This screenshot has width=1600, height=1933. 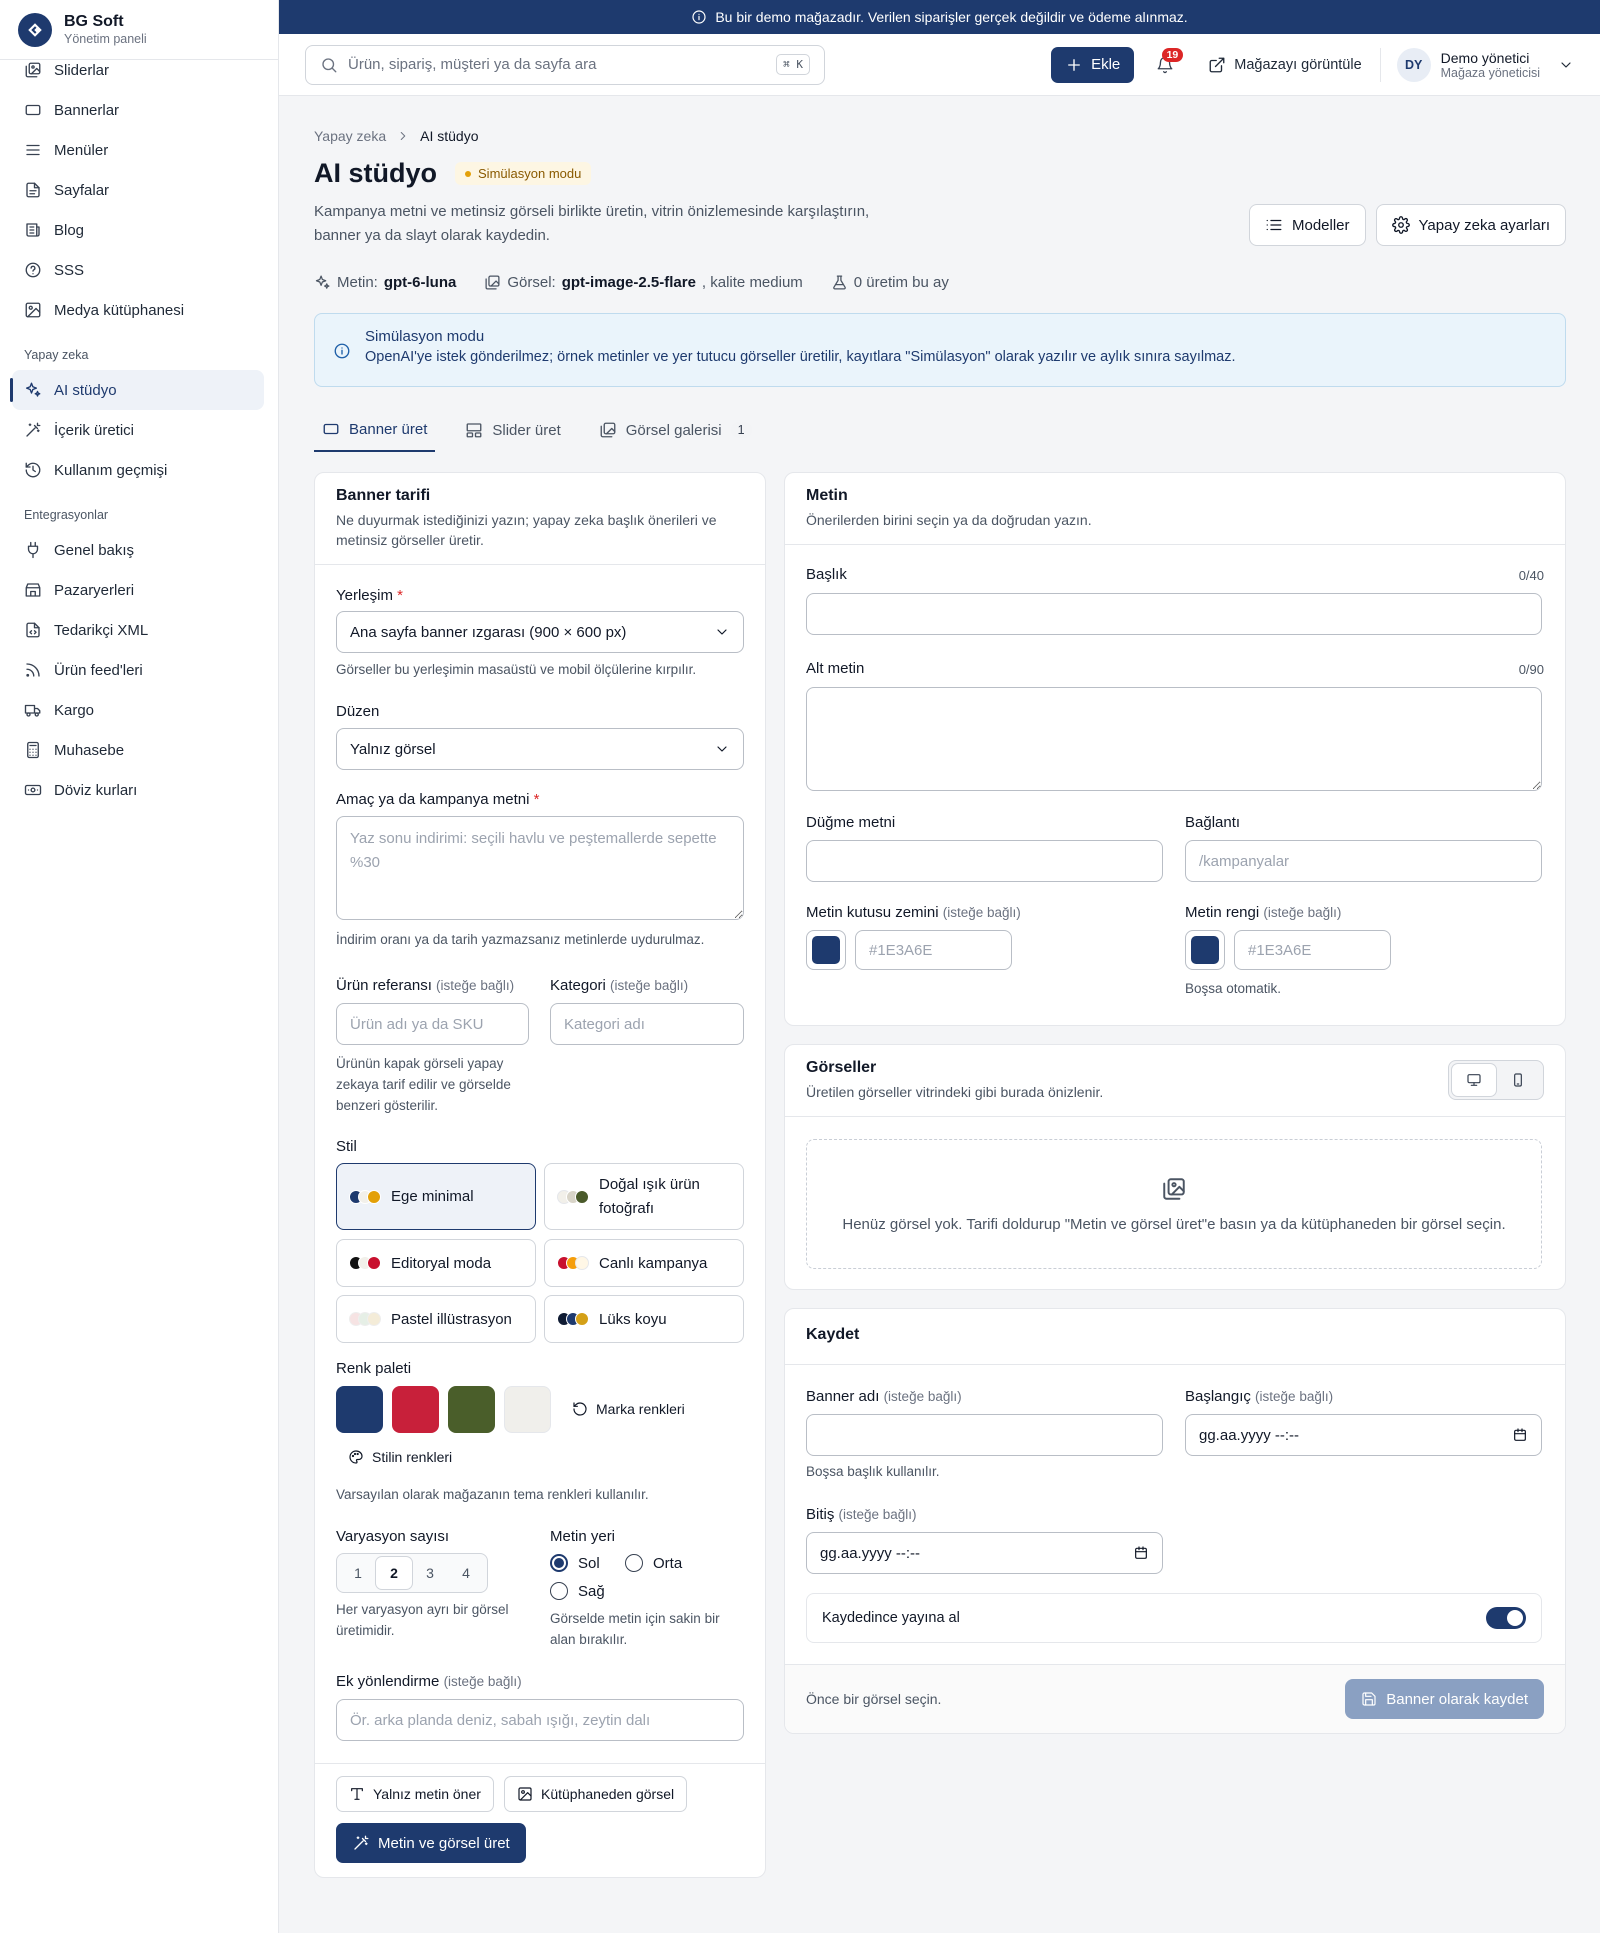 I want to click on button-text-input, so click(x=984, y=861).